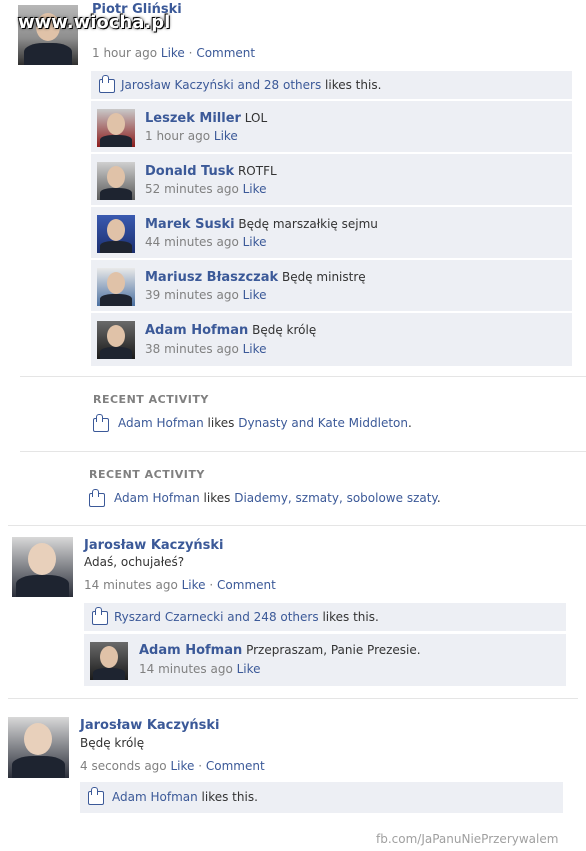 The height and width of the screenshot is (851, 586). Describe the element at coordinates (137, 9) in the screenshot. I see `post1-author: Piotr Gliński` at that location.